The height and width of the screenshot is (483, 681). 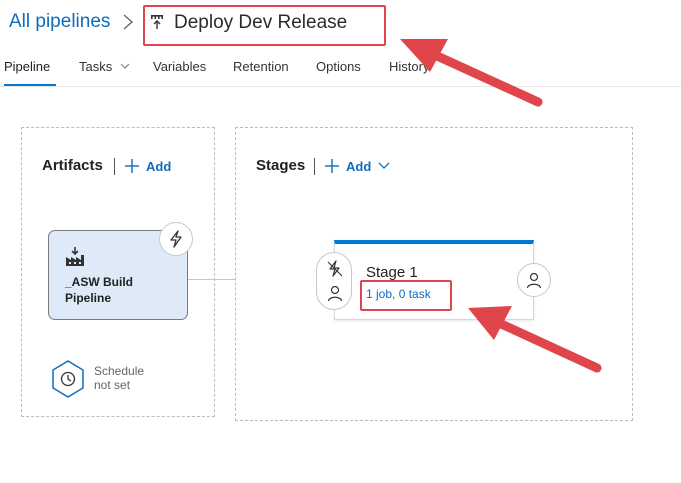 I want to click on schedule-status: Schedule not set, so click(x=119, y=378).